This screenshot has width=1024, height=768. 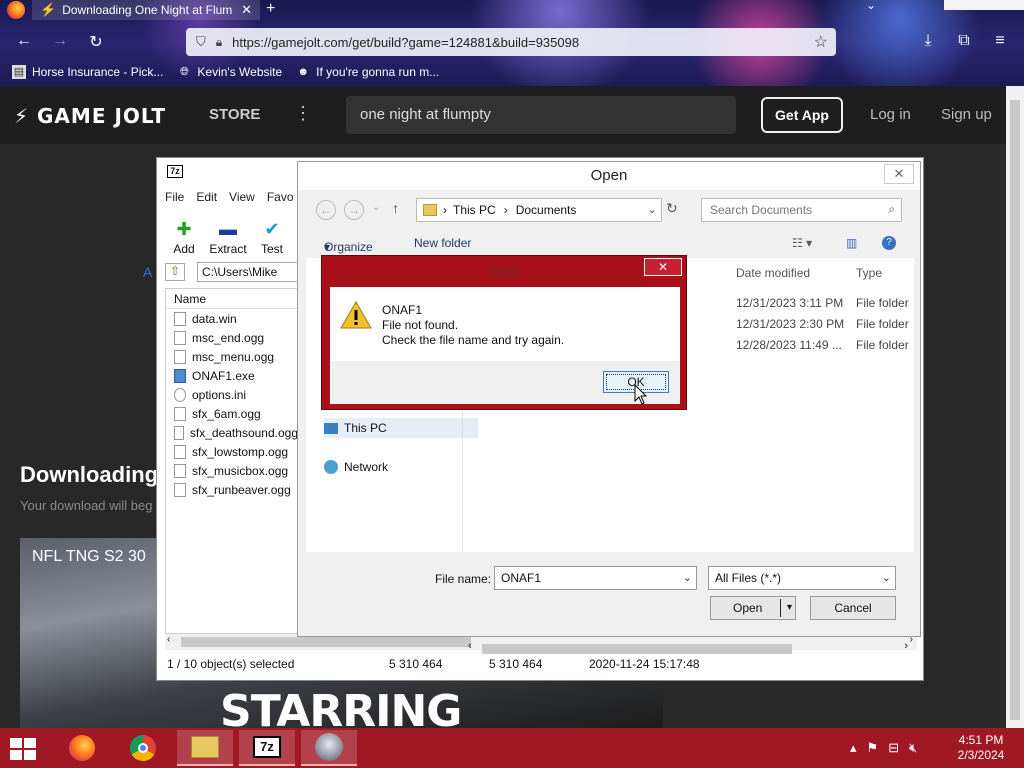 What do you see at coordinates (234, 114) in the screenshot?
I see `store-link: STORE` at bounding box center [234, 114].